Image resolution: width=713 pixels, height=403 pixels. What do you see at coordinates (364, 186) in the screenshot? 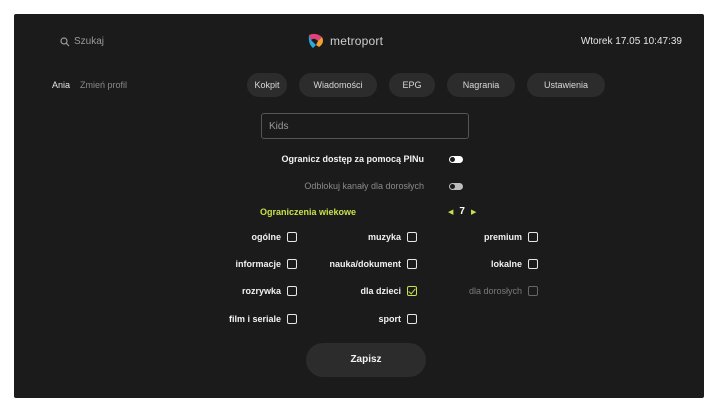
I see `adult-channels-label: Odblokuj kanały dla dorosłych` at bounding box center [364, 186].